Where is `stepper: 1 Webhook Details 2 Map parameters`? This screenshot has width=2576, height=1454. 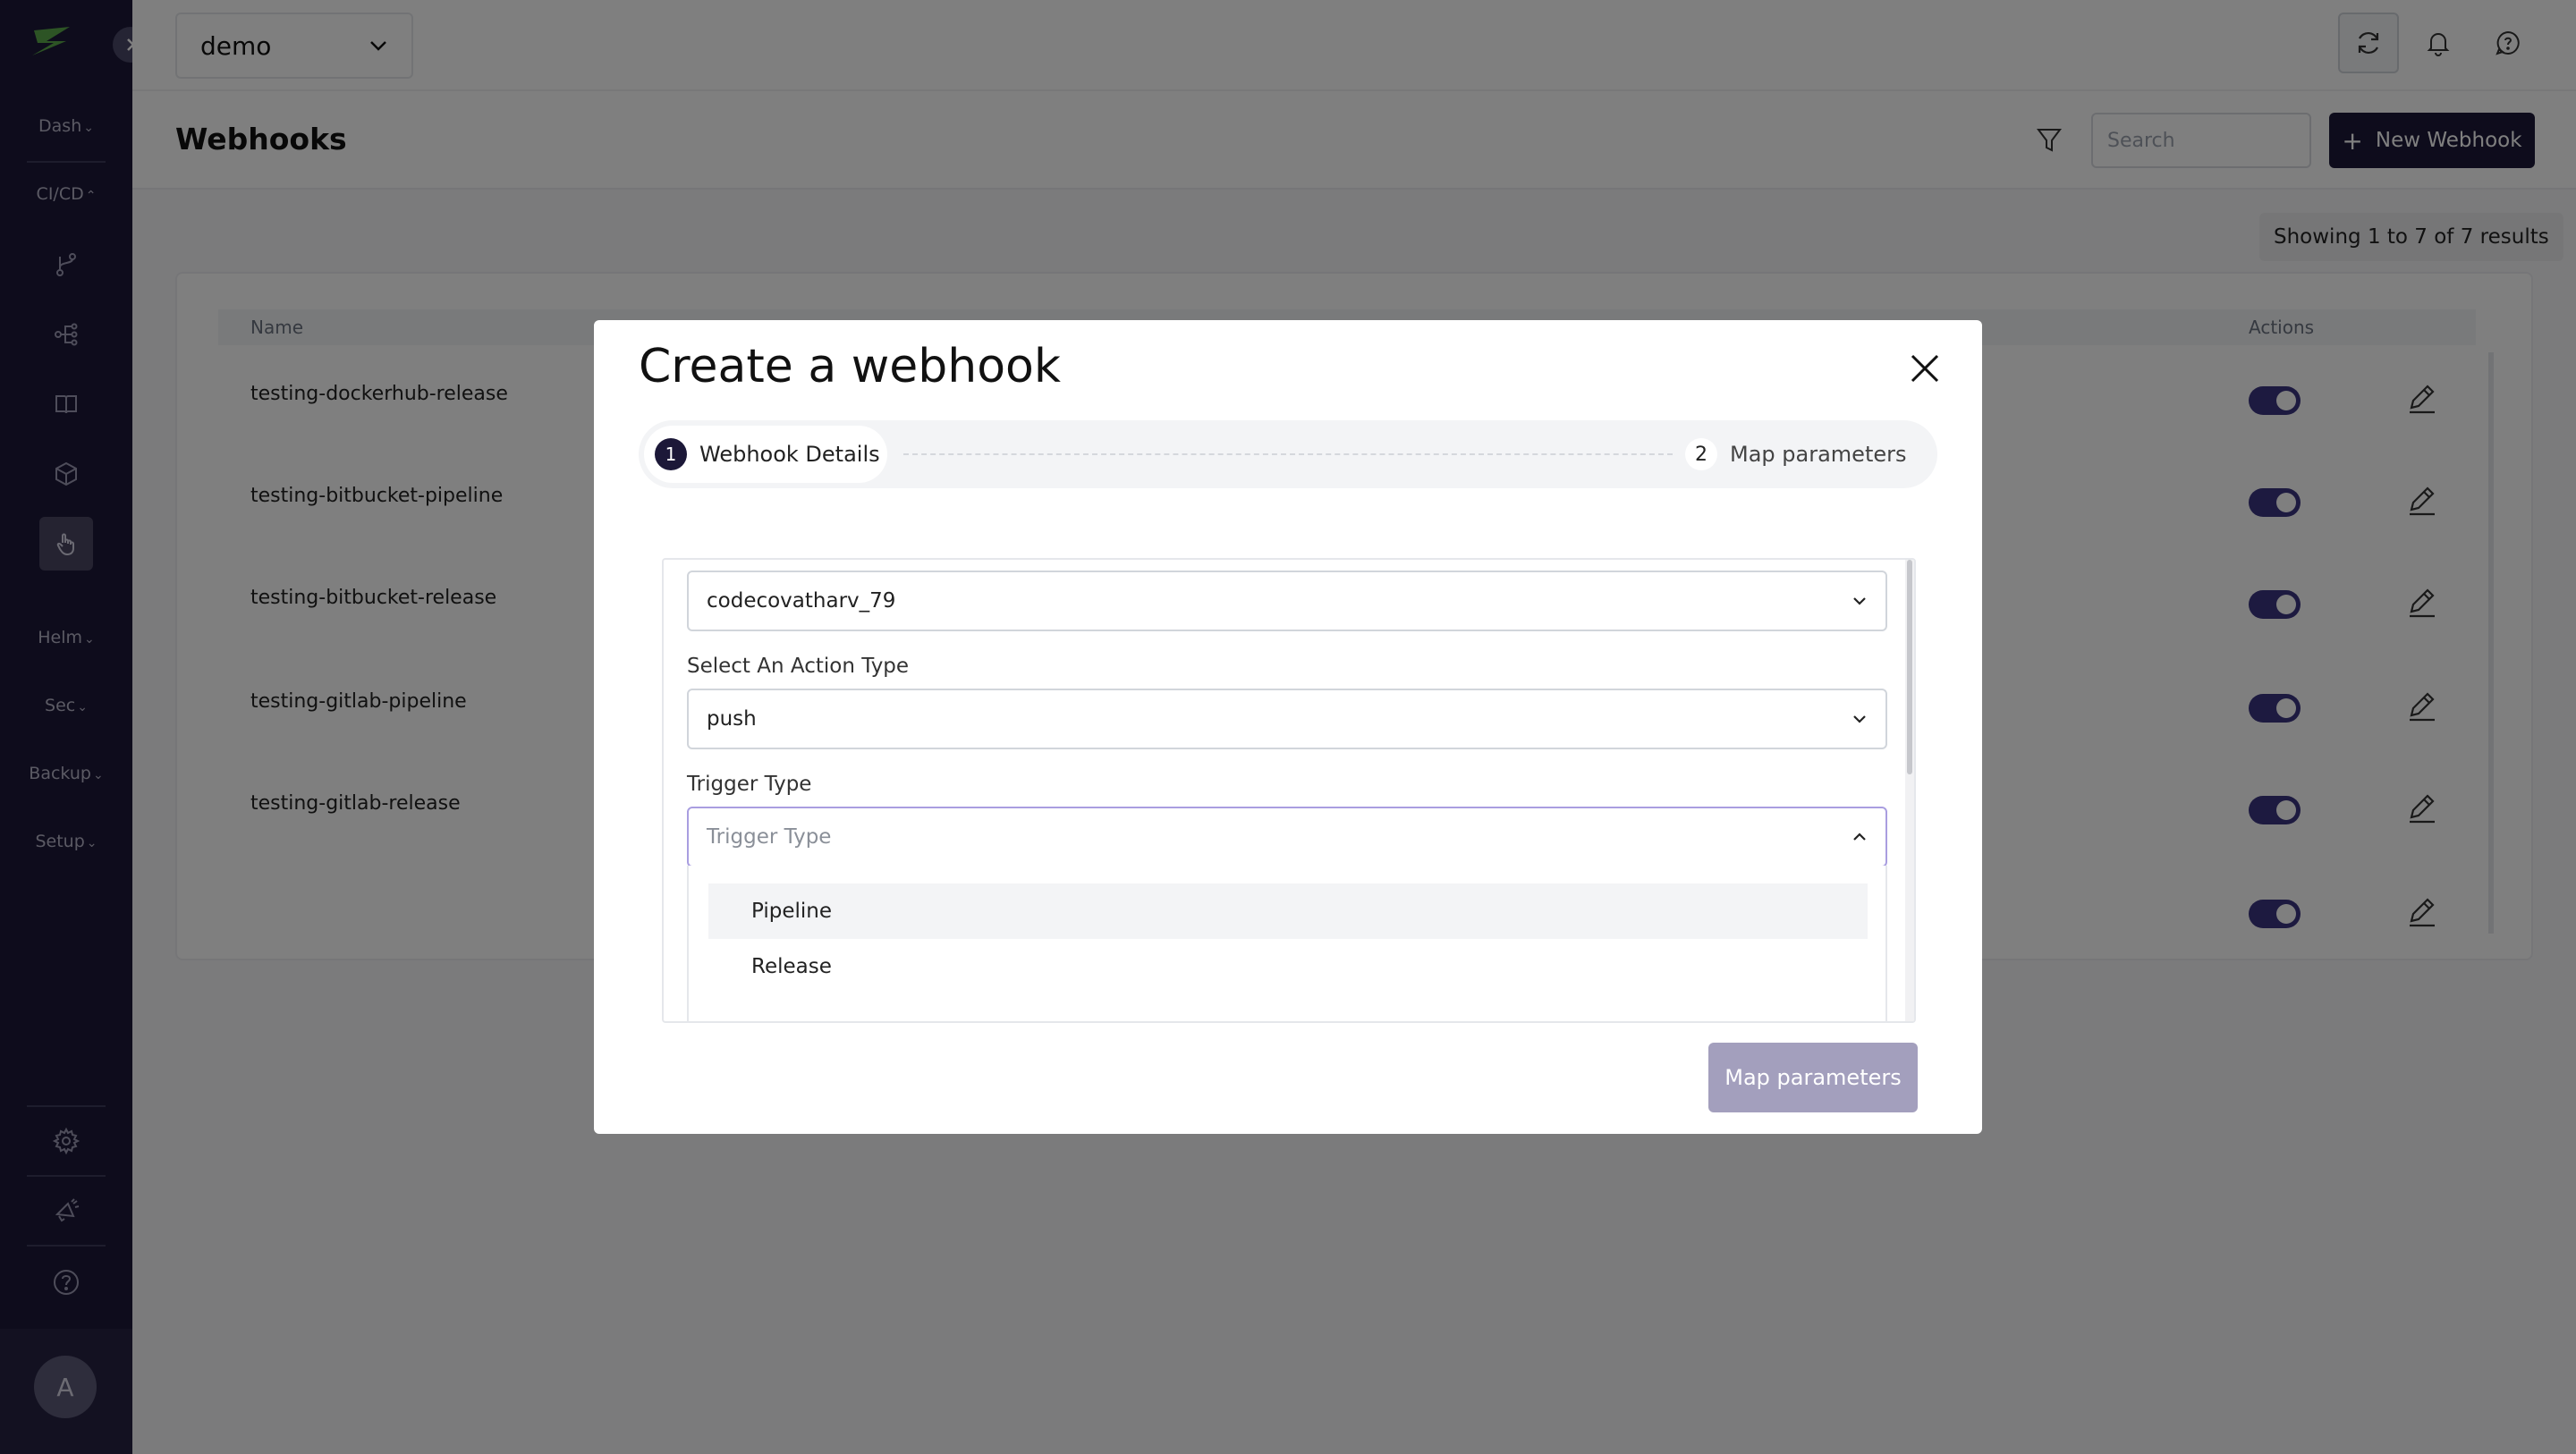 stepper: 1 Webhook Details 2 Map parameters is located at coordinates (1288, 454).